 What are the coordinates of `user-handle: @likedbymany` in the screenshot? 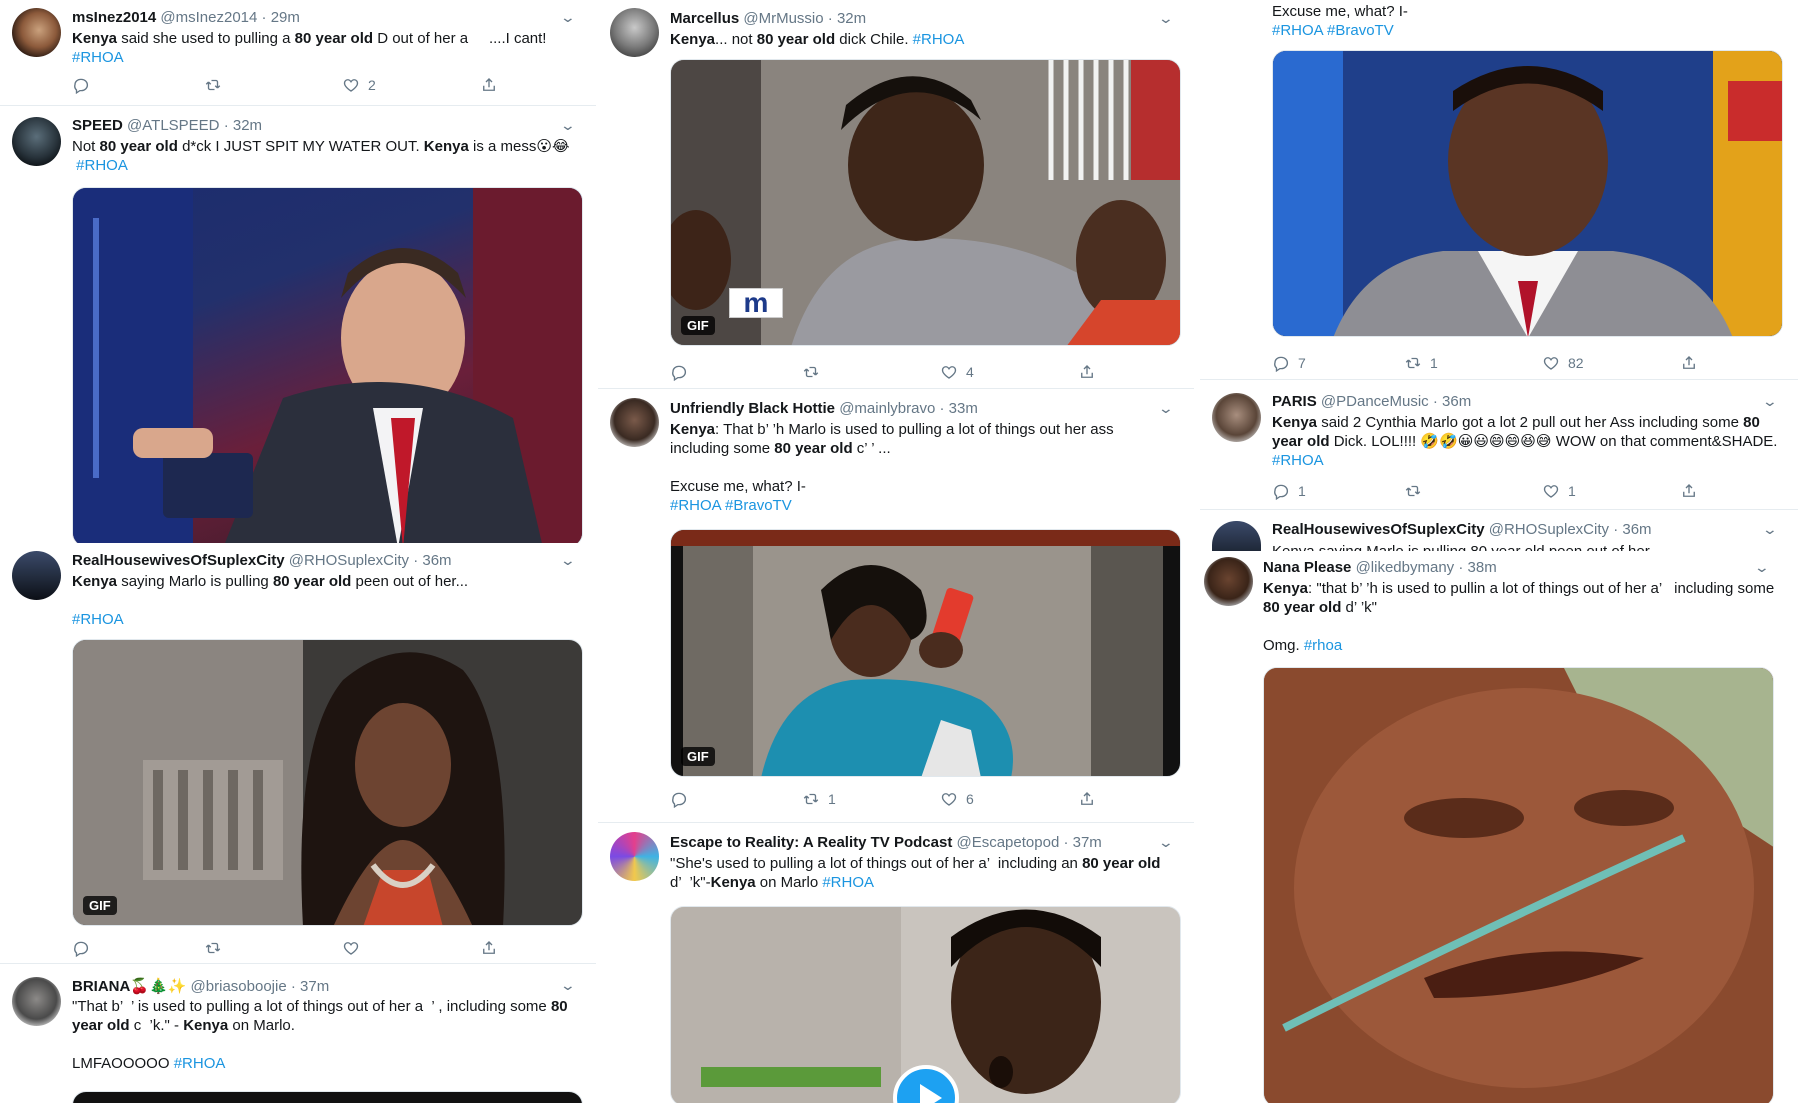 It's located at (1405, 567).